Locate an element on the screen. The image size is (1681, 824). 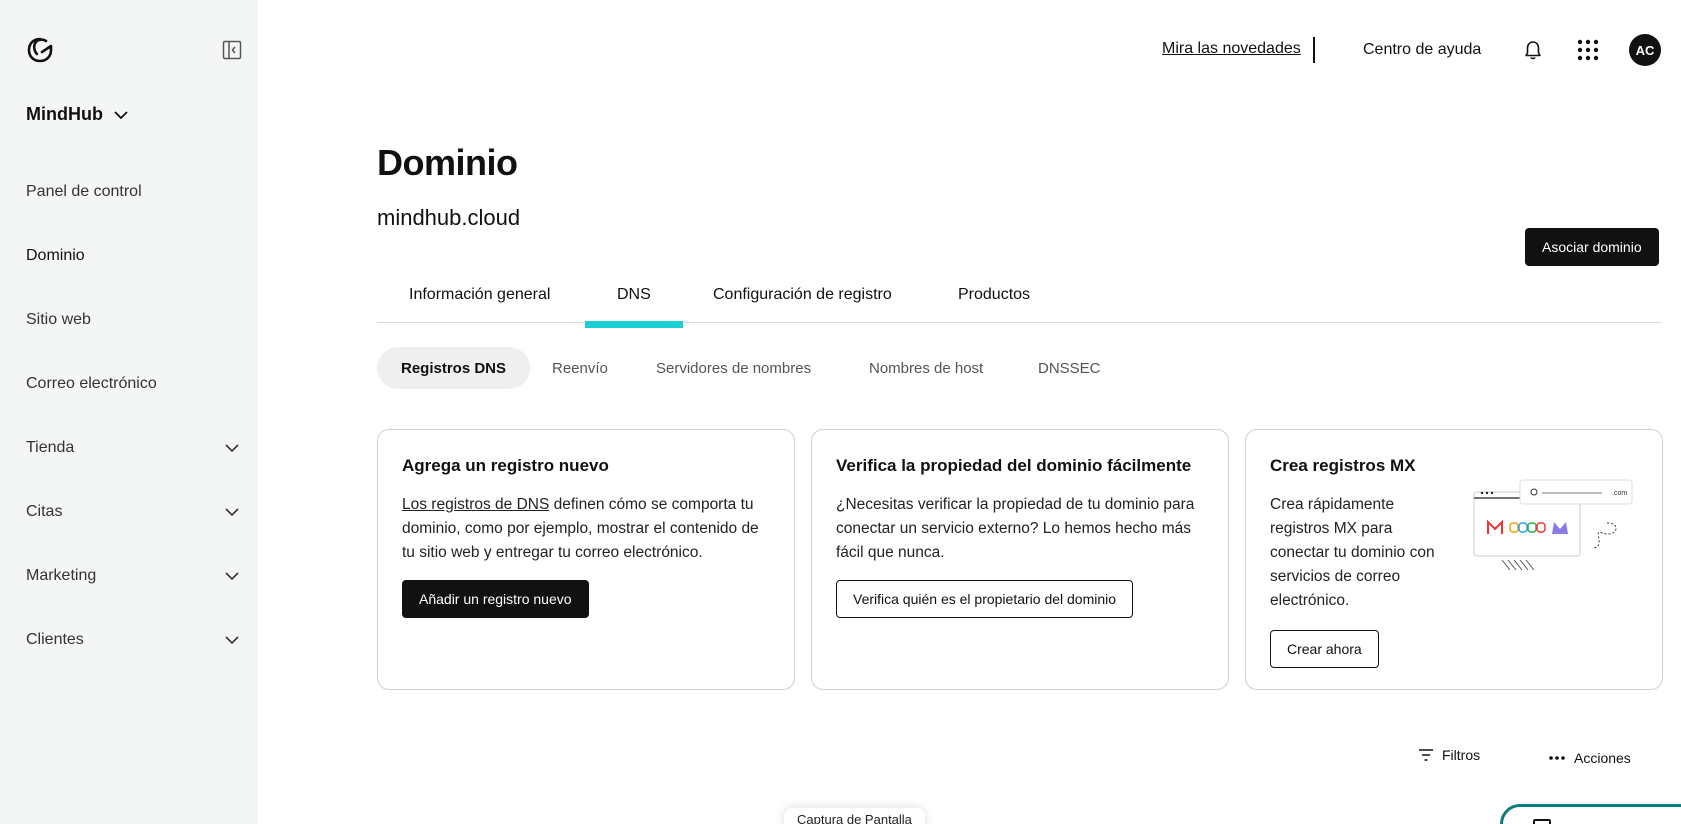
sidebar-item-correo: Correo electrónico is located at coordinates (129, 384).